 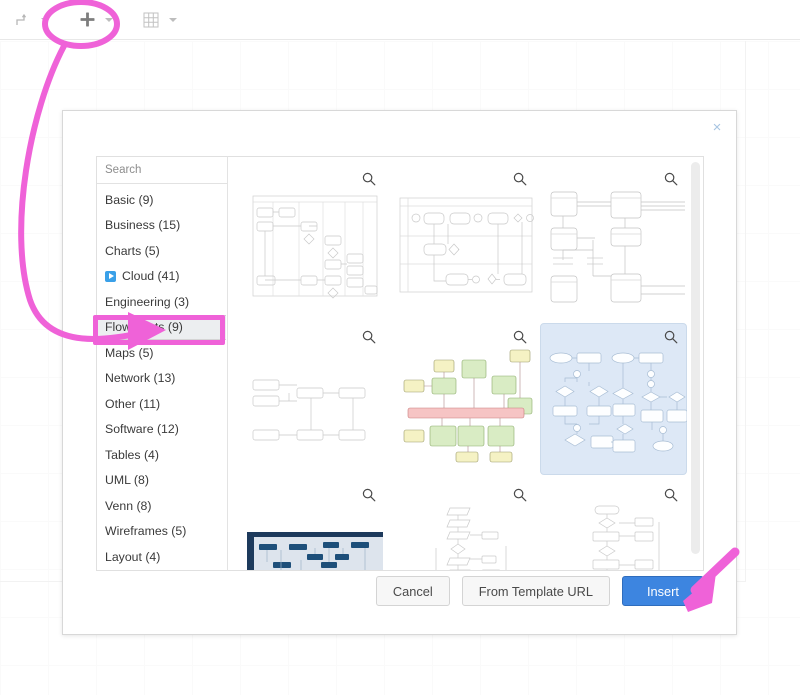 I want to click on sidebar-item-business: Business (15), so click(x=162, y=226).